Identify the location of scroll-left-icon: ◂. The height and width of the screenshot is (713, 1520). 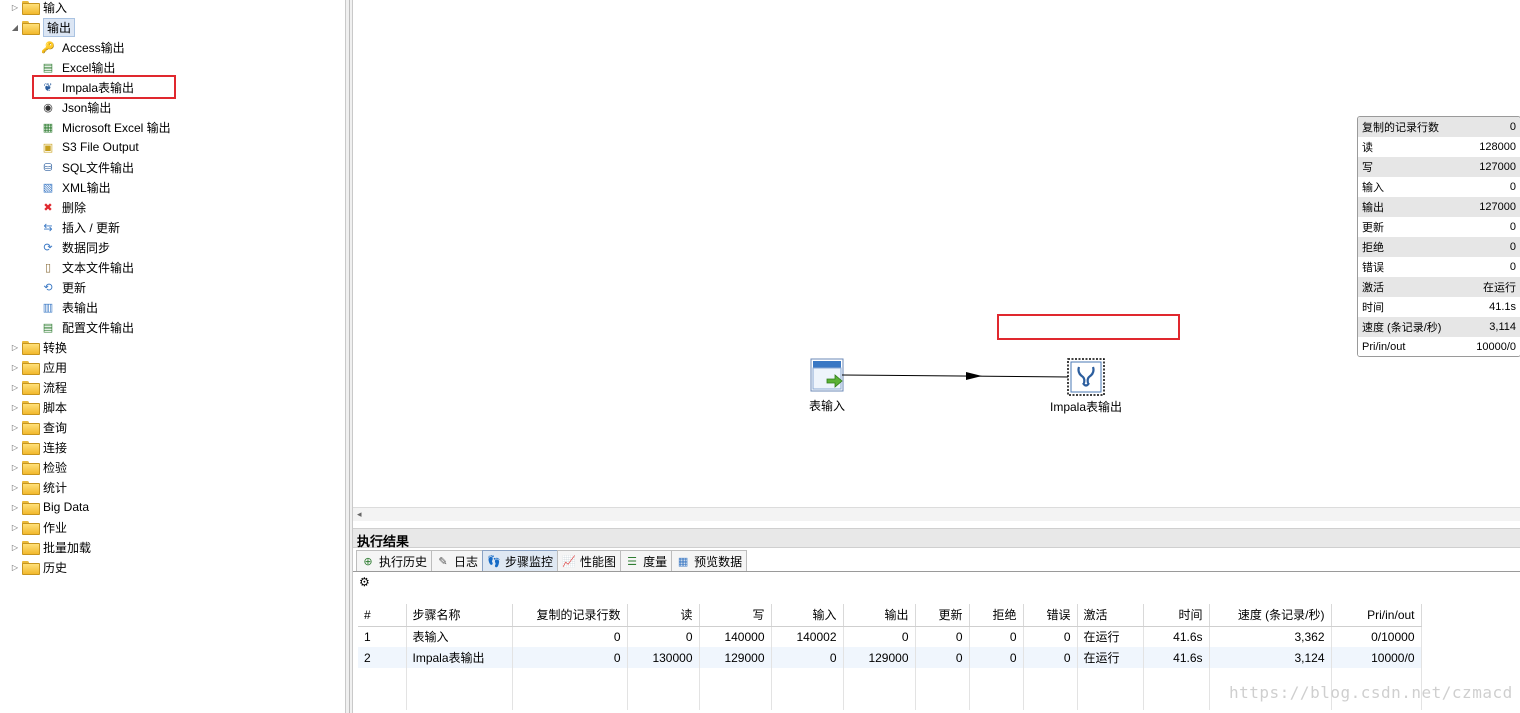
(359, 514).